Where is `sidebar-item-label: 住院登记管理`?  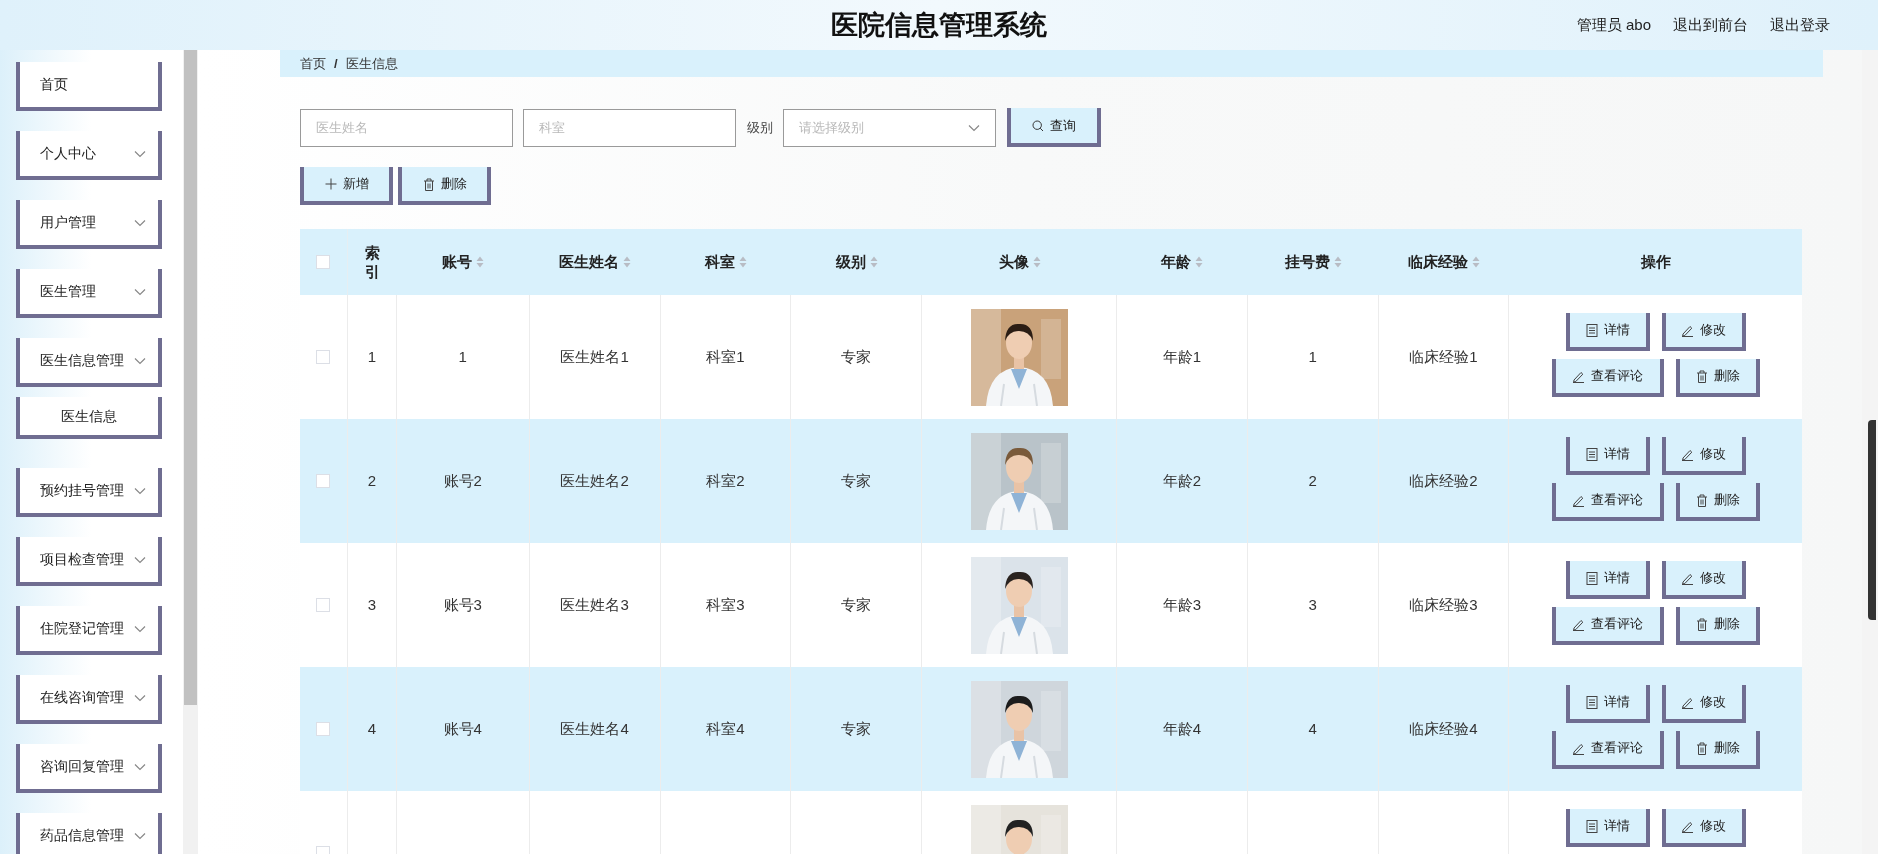
sidebar-item-label: 住院登记管理 is located at coordinates (82, 628).